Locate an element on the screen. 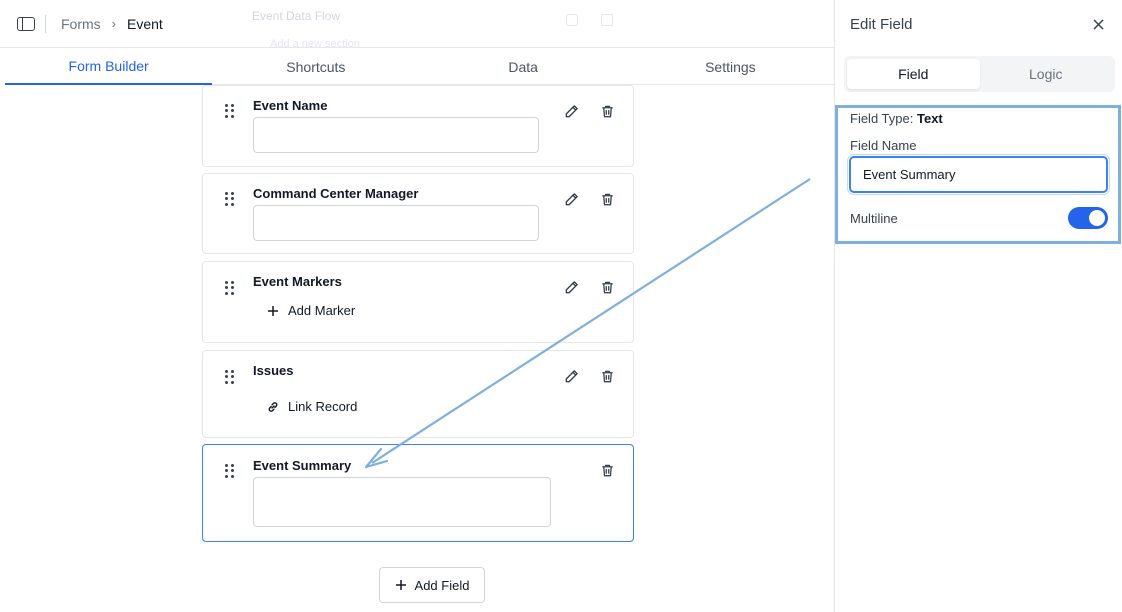 The width and height of the screenshot is (1122, 612). field-card-event-name: Event Name is located at coordinates (418, 126).